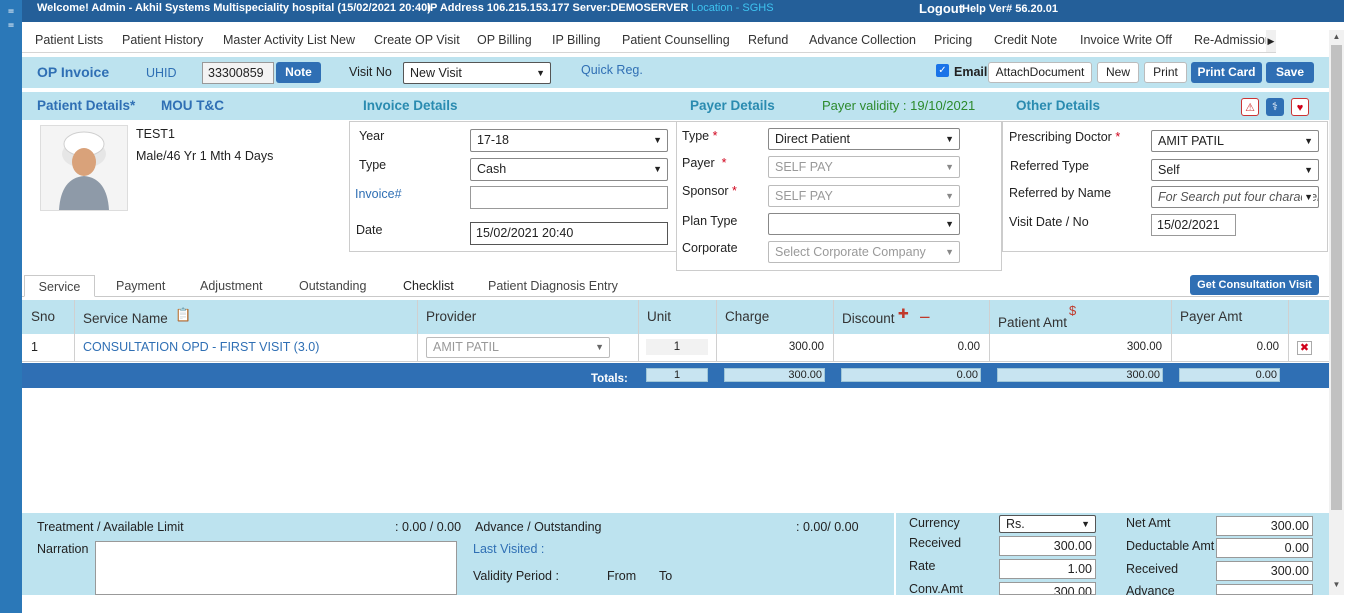  What do you see at coordinates (569, 169) in the screenshot?
I see `invoice-type-select: Cash ▼` at bounding box center [569, 169].